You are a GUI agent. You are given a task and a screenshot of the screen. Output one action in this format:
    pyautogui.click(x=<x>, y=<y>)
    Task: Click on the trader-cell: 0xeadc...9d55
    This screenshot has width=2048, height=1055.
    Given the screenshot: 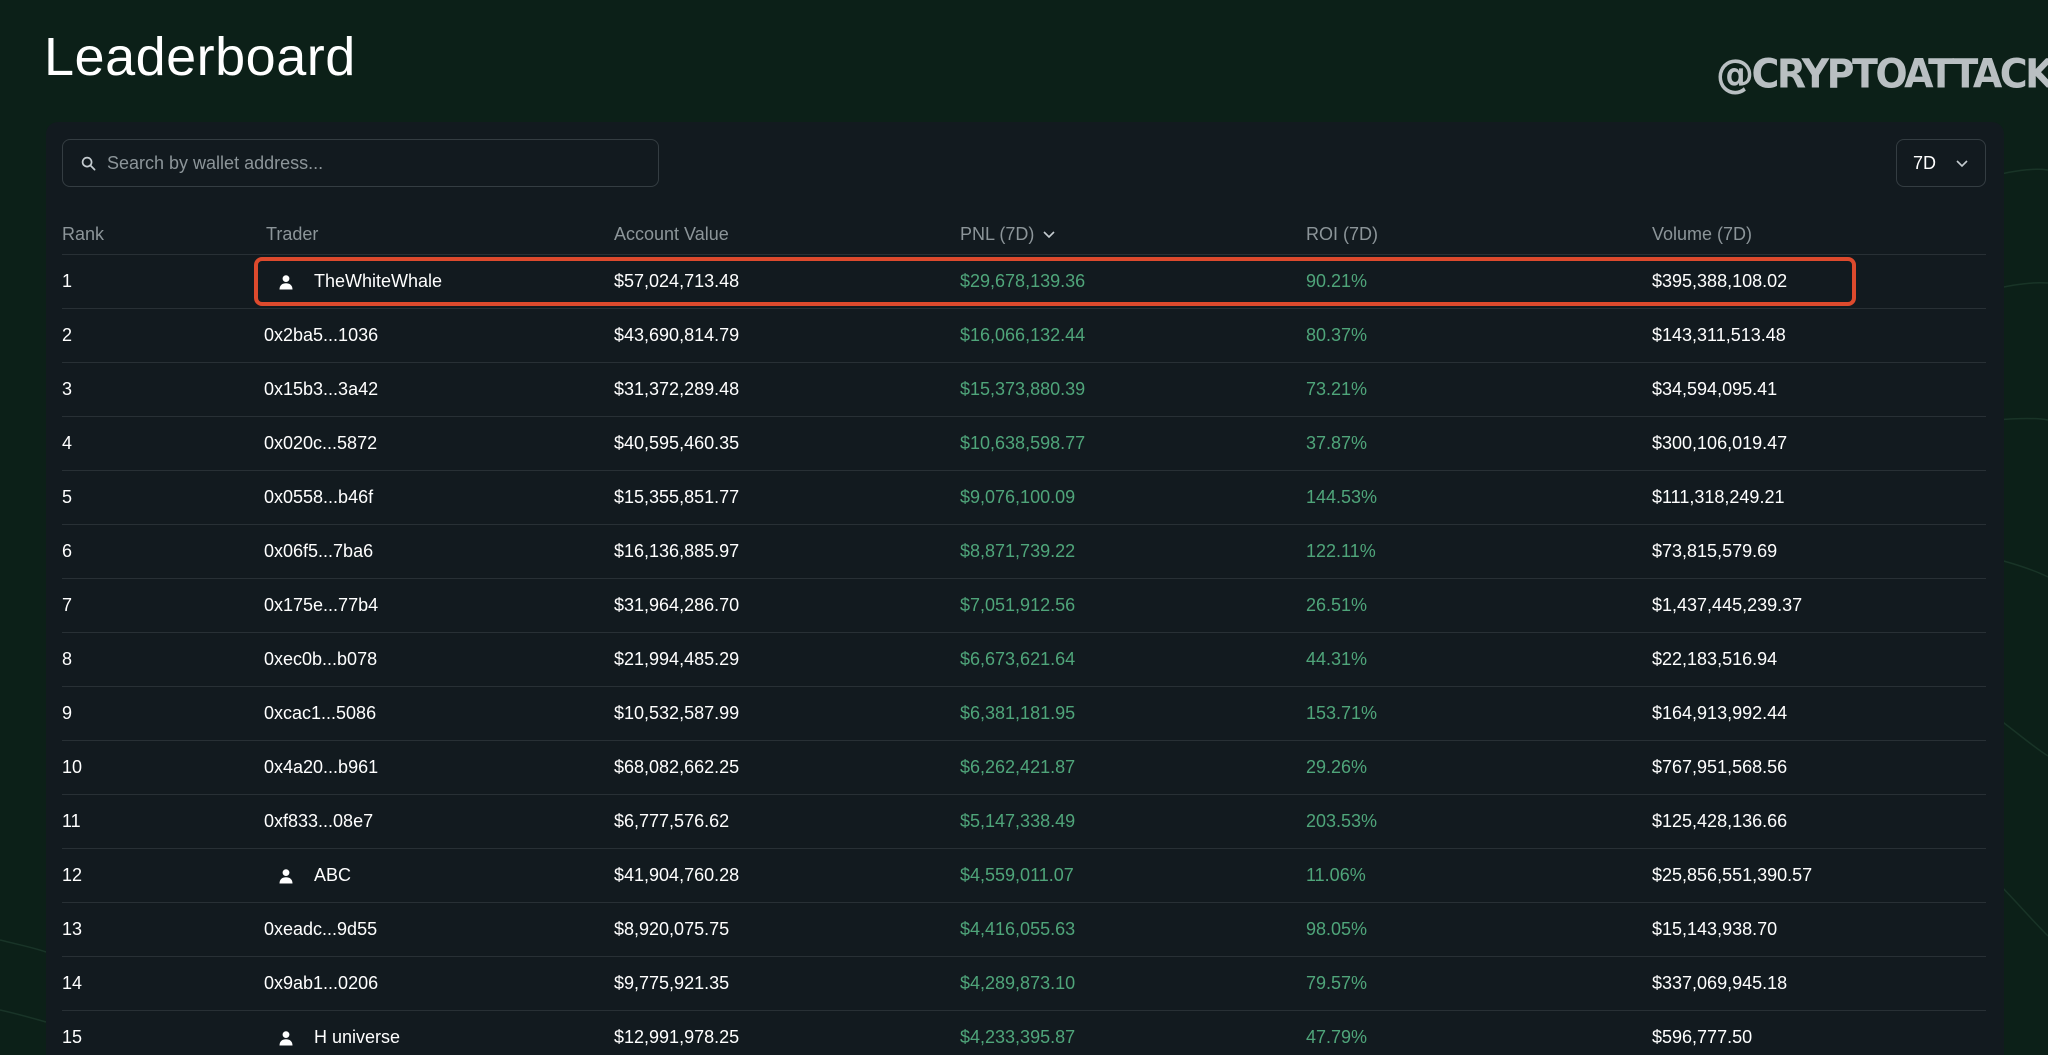 What is the action you would take?
    pyautogui.click(x=320, y=929)
    